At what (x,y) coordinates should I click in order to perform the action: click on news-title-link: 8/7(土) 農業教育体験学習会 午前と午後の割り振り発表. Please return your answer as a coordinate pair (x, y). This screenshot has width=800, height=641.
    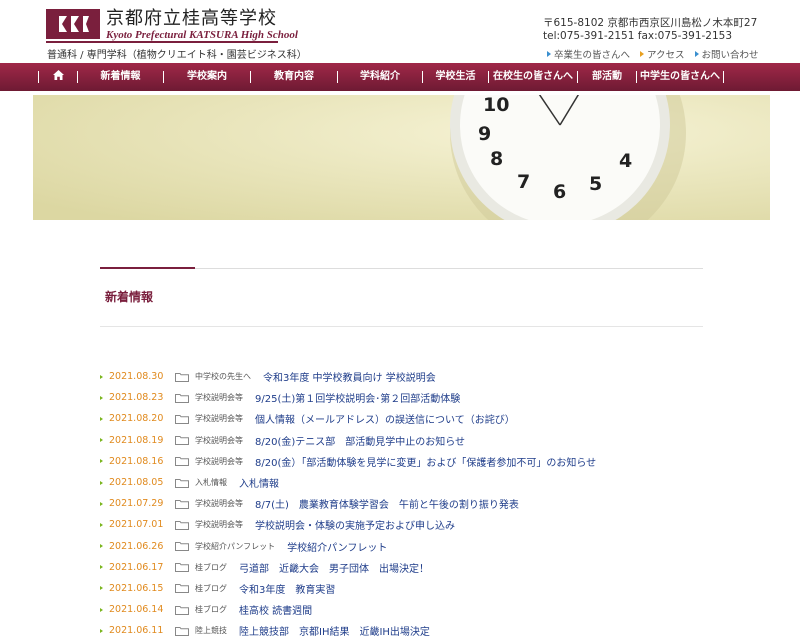
    Looking at the image, I should click on (387, 503).